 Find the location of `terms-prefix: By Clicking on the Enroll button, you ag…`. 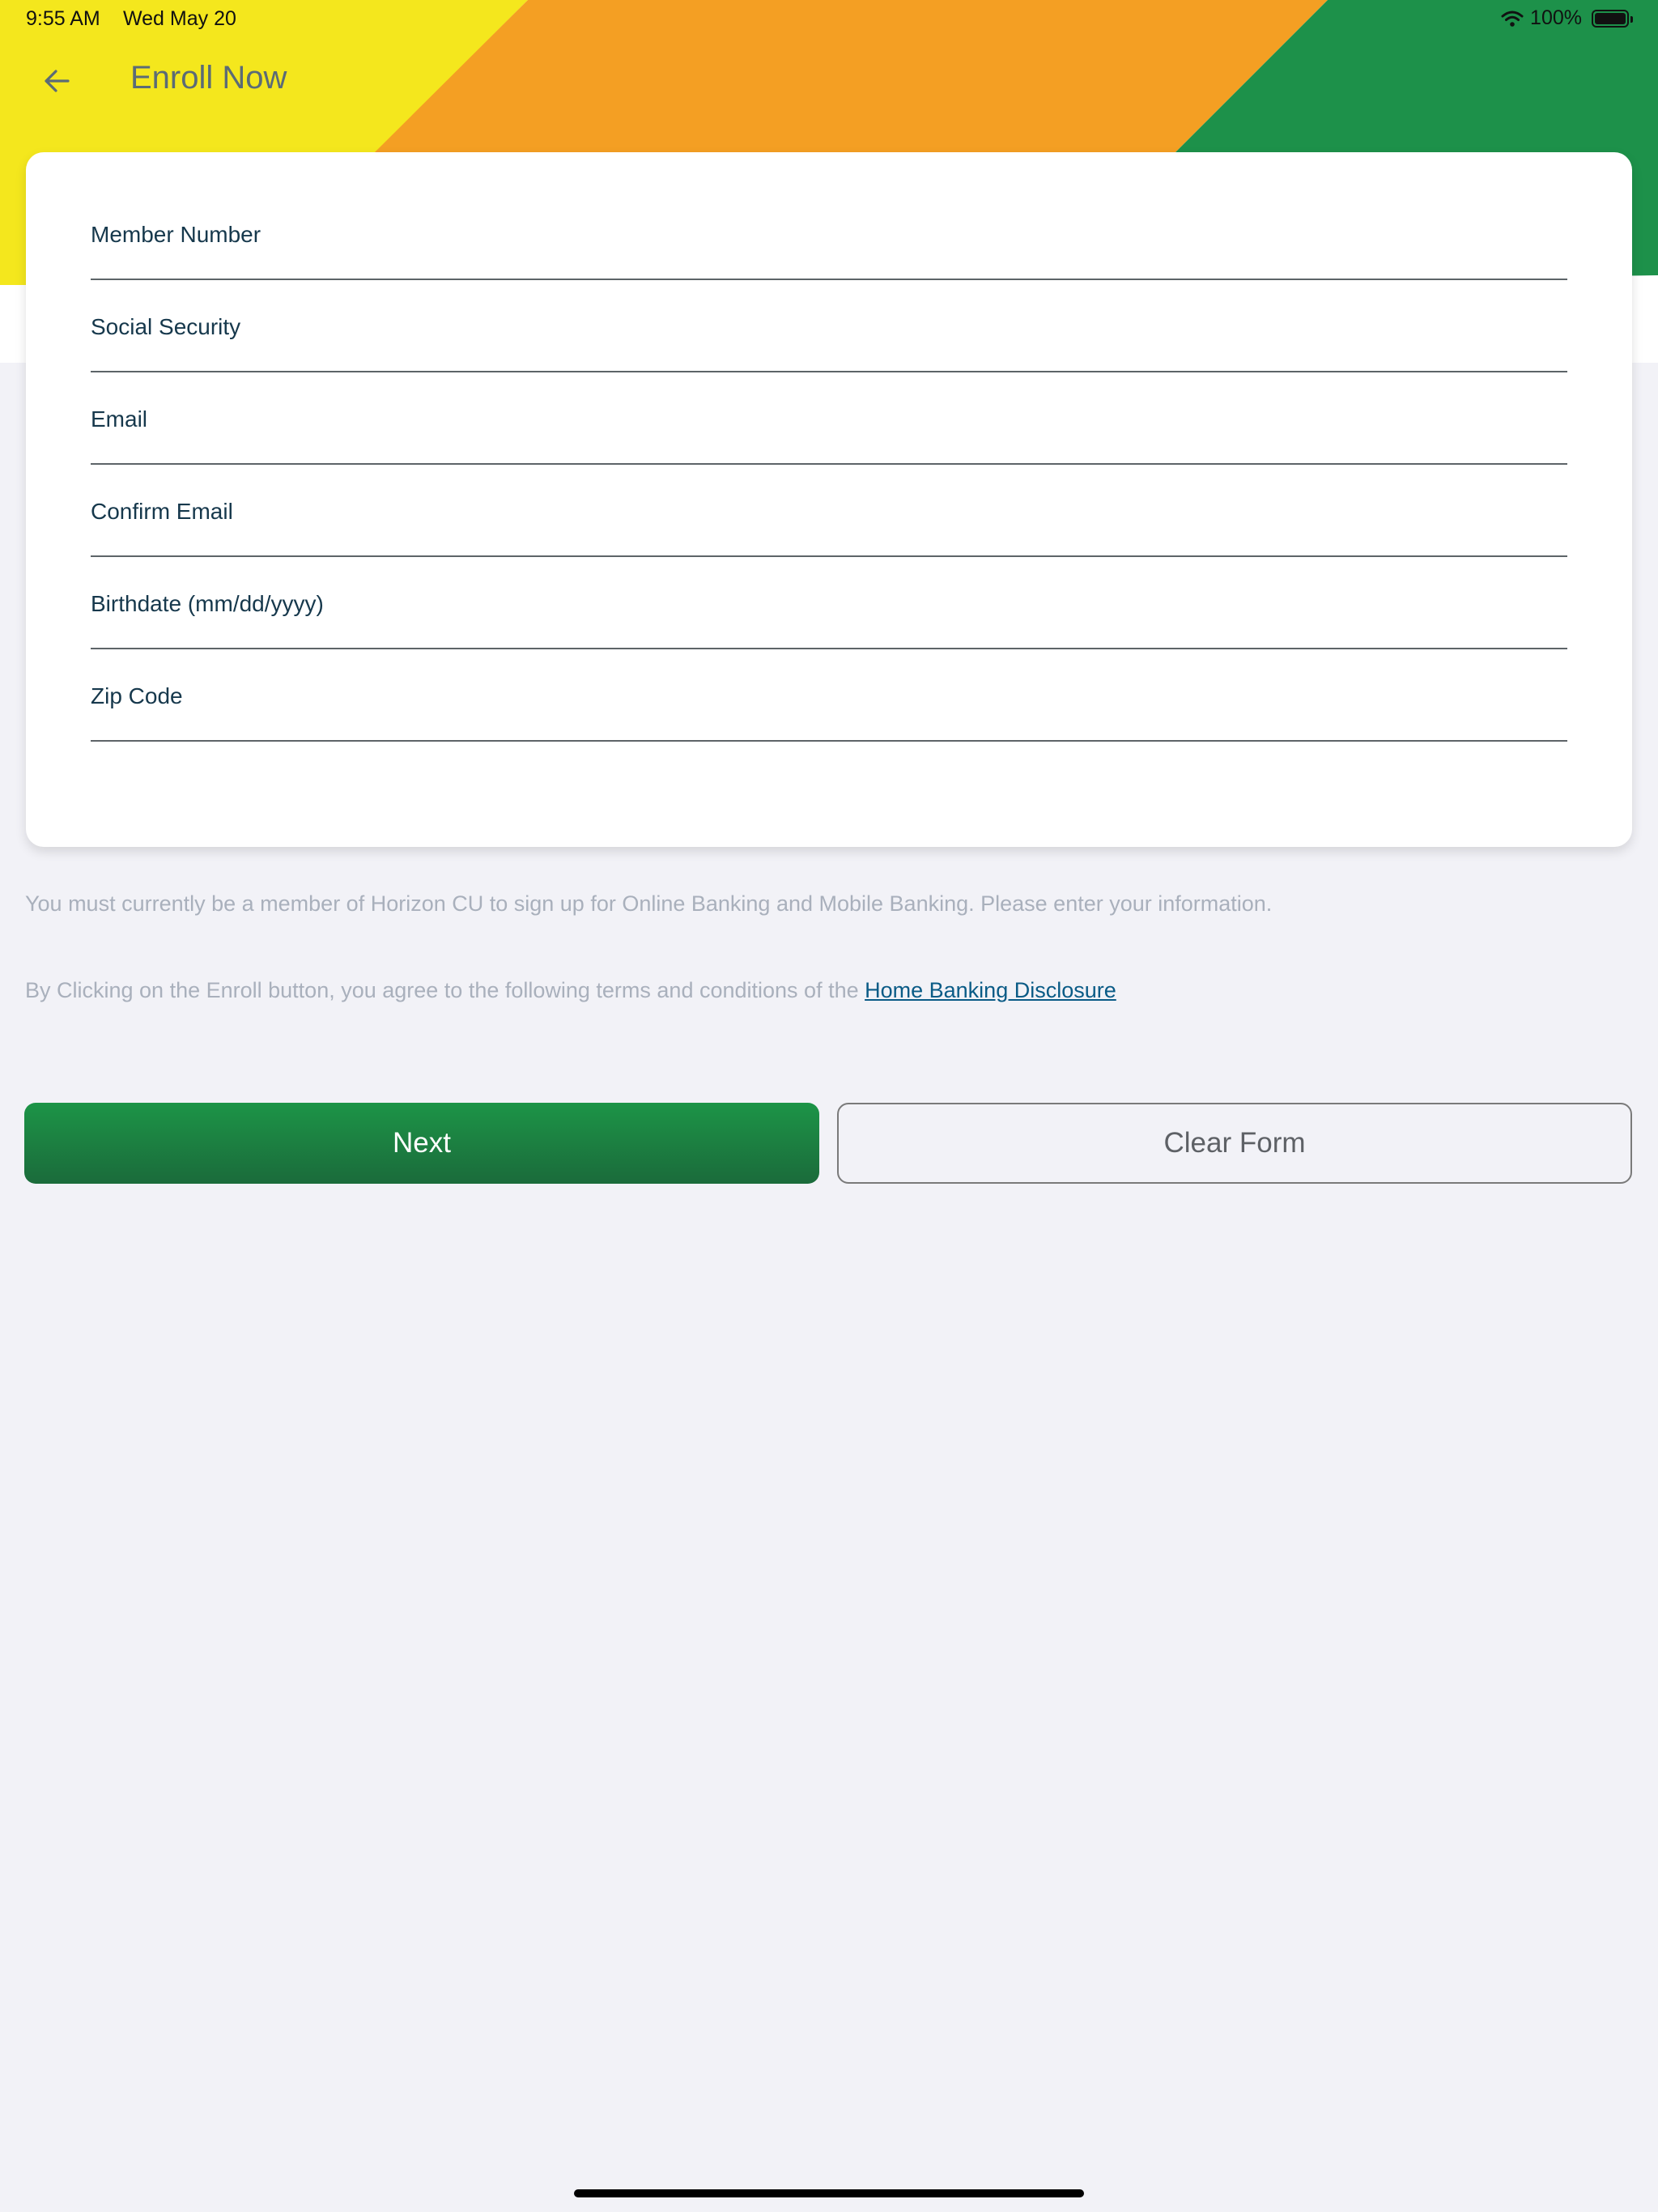

terms-prefix: By Clicking on the Enroll button, you ag… is located at coordinates (445, 990).